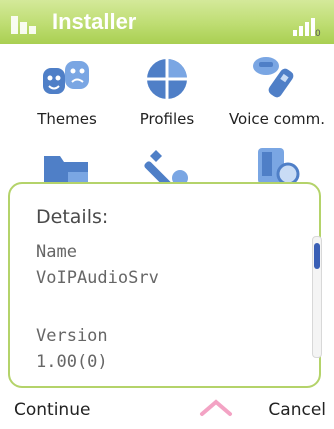 The height and width of the screenshot is (429, 334). Describe the element at coordinates (56, 252) in the screenshot. I see `name-label: Name` at that location.